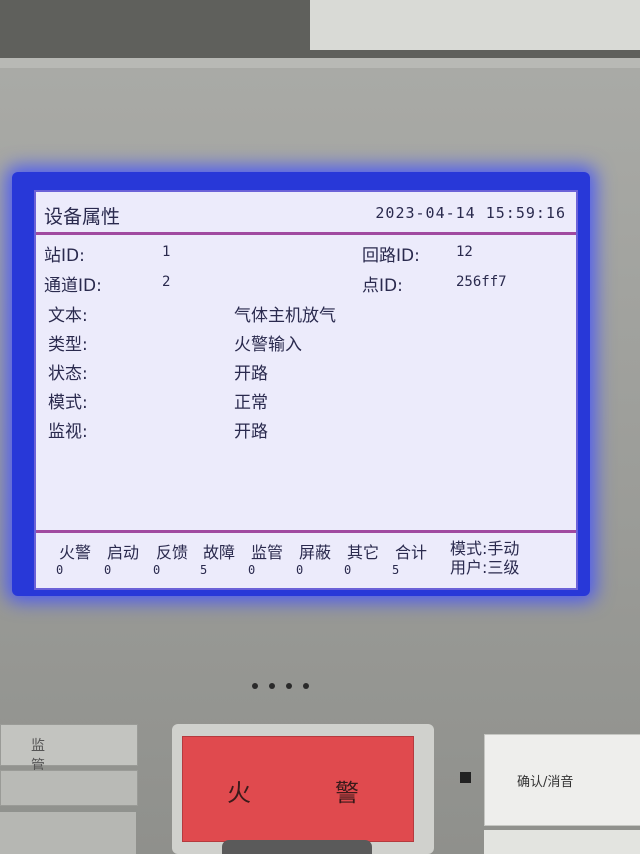 This screenshot has width=640, height=854. Describe the element at coordinates (470, 213) in the screenshot. I see `datetime-display: 2023-04-14 15:59:16` at that location.